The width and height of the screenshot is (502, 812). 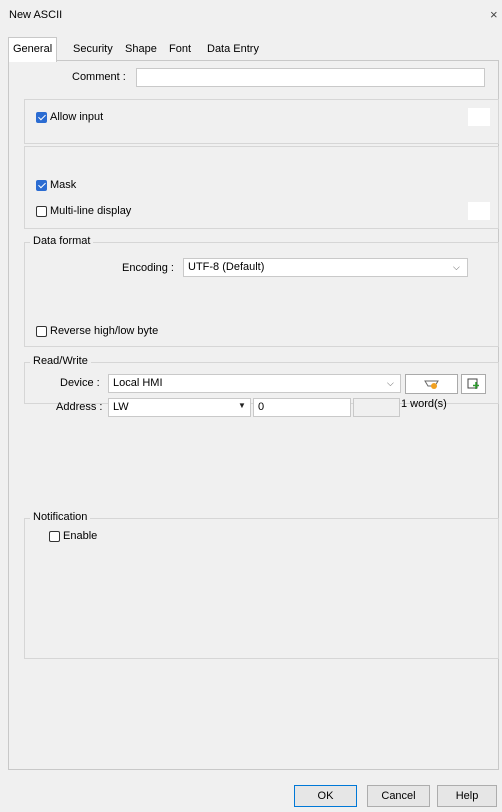 I want to click on tab-shape: Shape, so click(x=141, y=49).